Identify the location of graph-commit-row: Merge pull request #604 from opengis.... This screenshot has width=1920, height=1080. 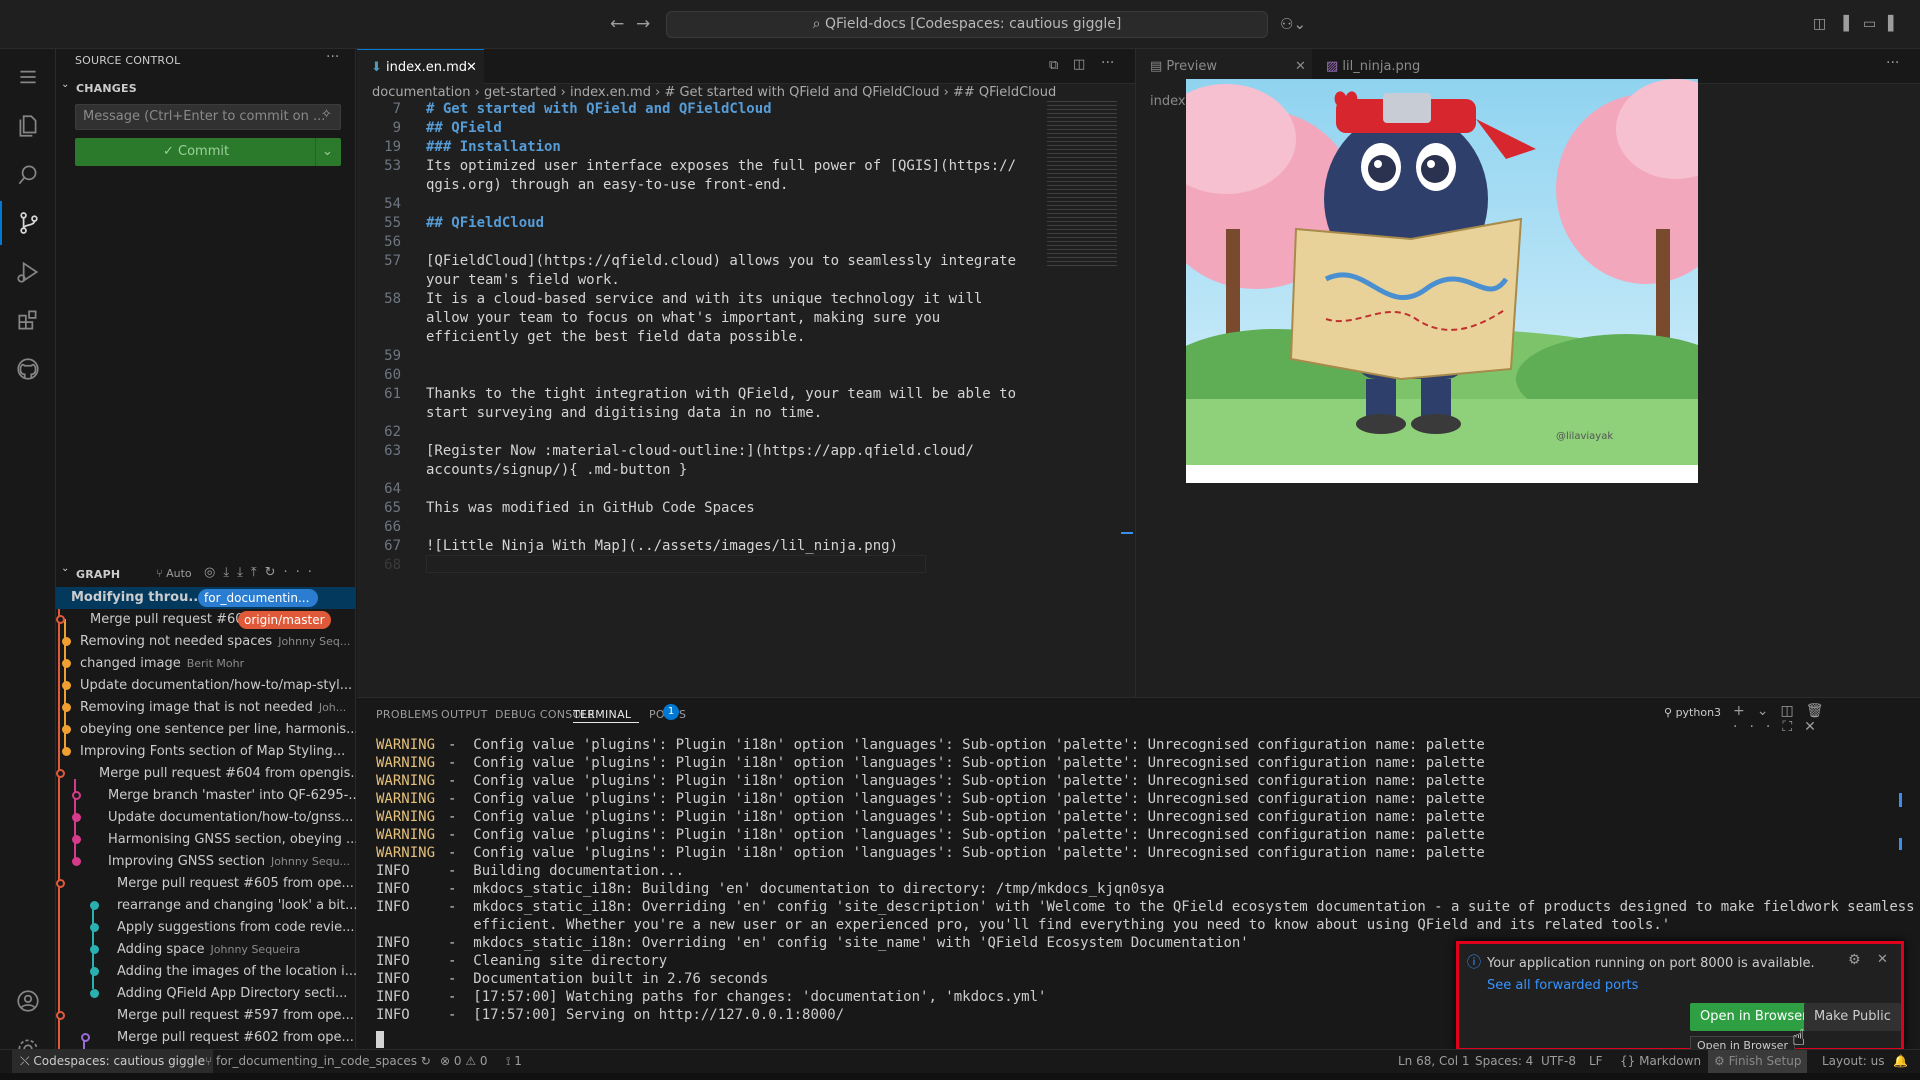
(206, 774).